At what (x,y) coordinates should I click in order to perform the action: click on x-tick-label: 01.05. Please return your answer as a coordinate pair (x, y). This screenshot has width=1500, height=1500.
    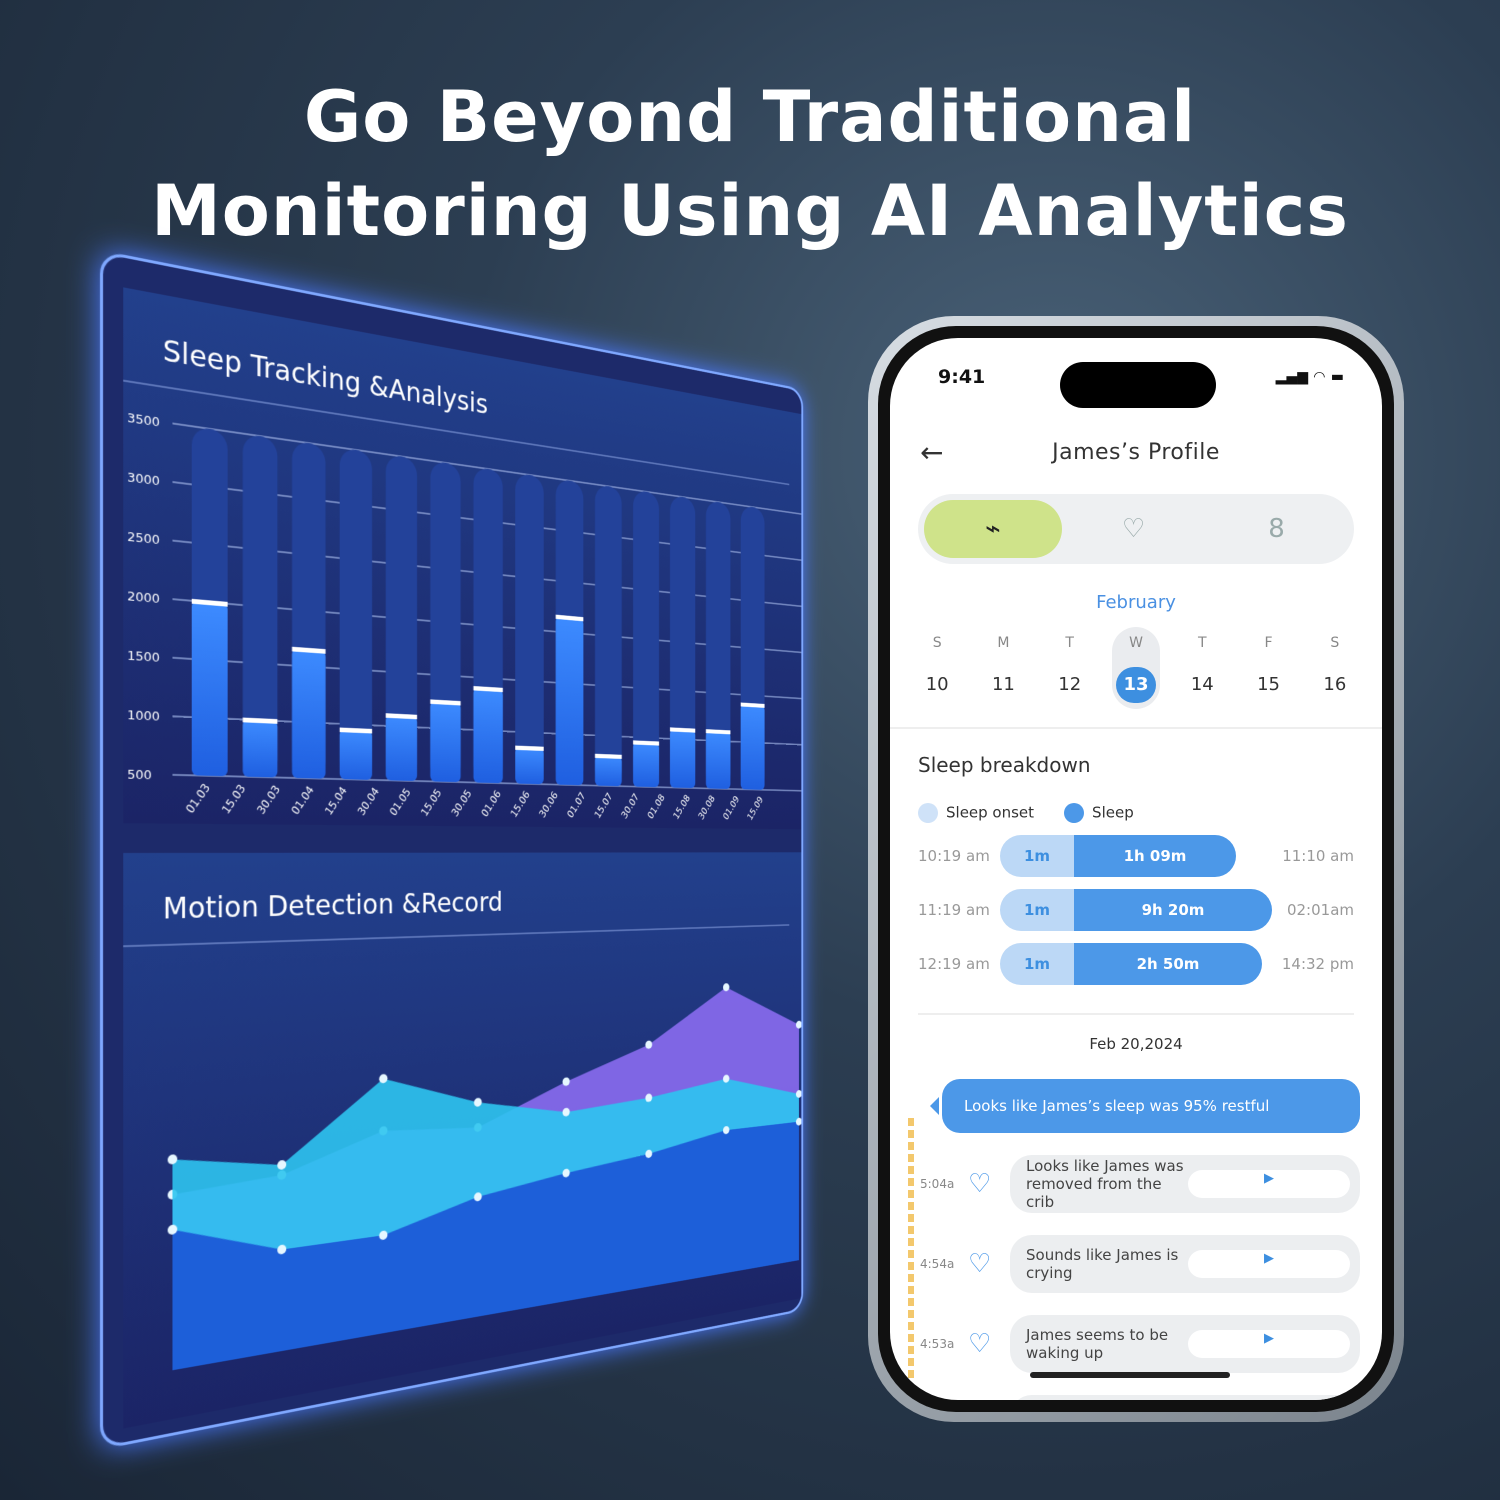
    Looking at the image, I should click on (401, 802).